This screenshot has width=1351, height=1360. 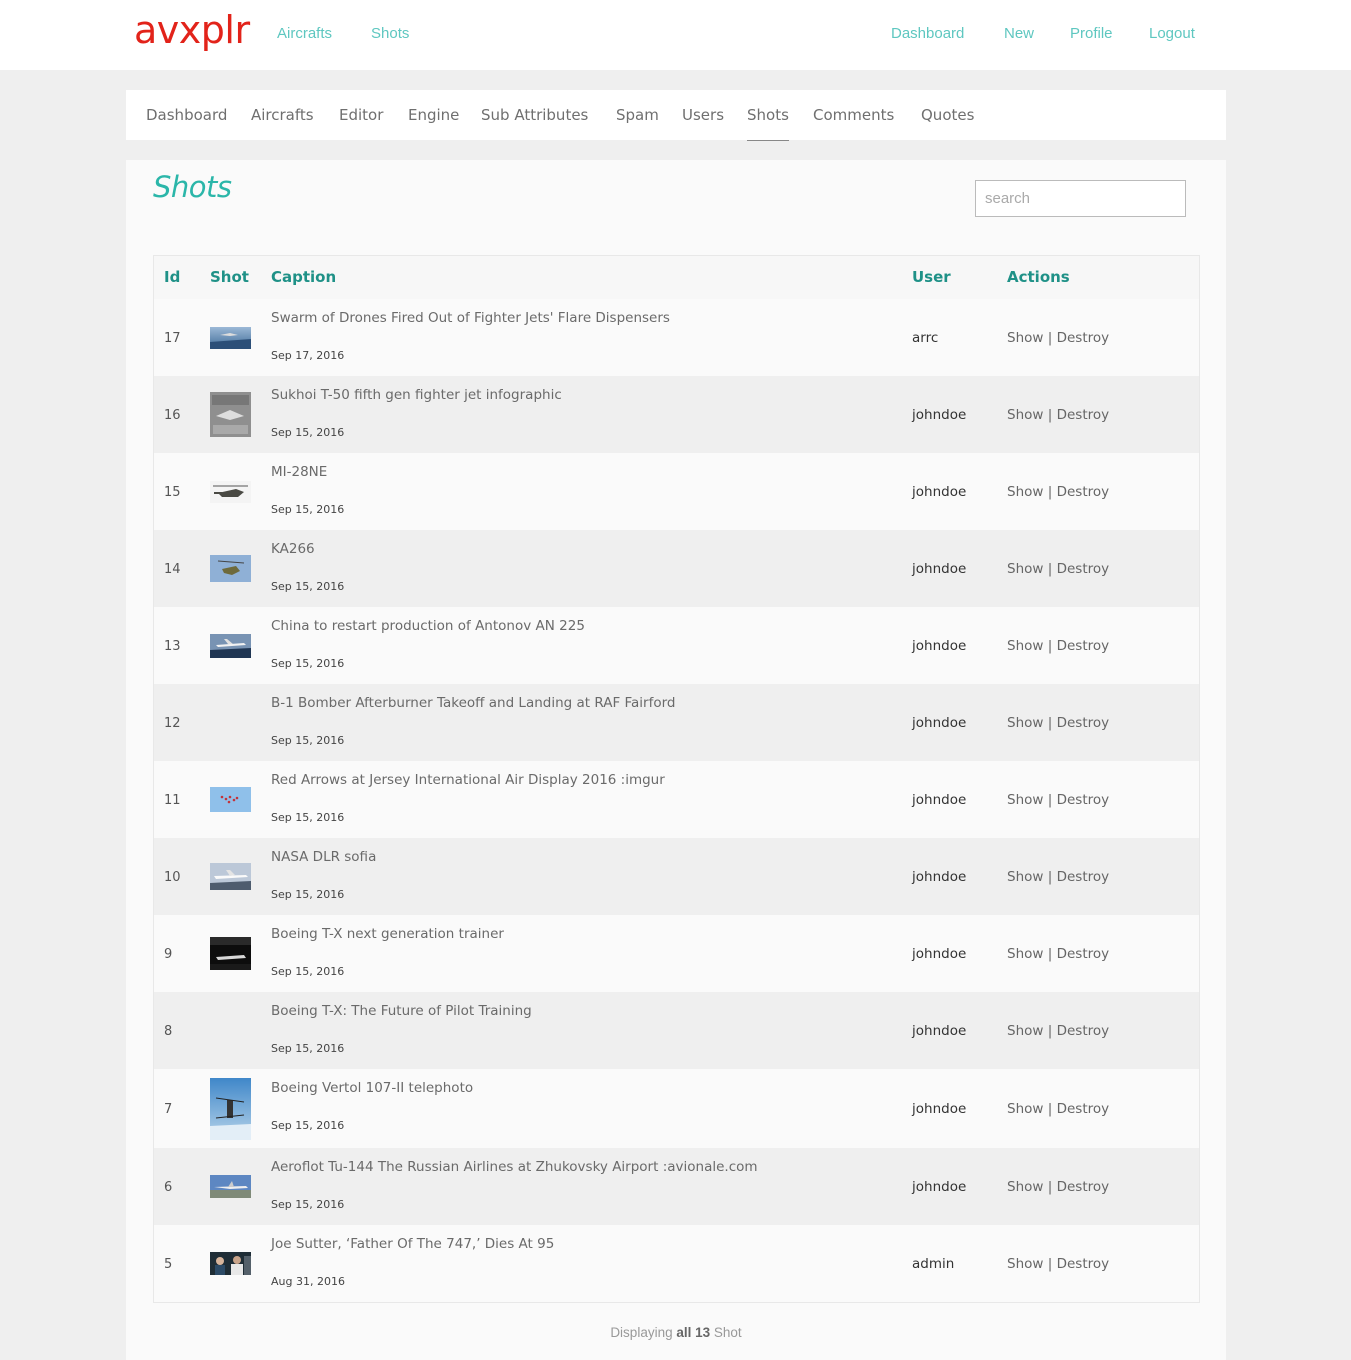 I want to click on row-user: admin, so click(x=933, y=1264).